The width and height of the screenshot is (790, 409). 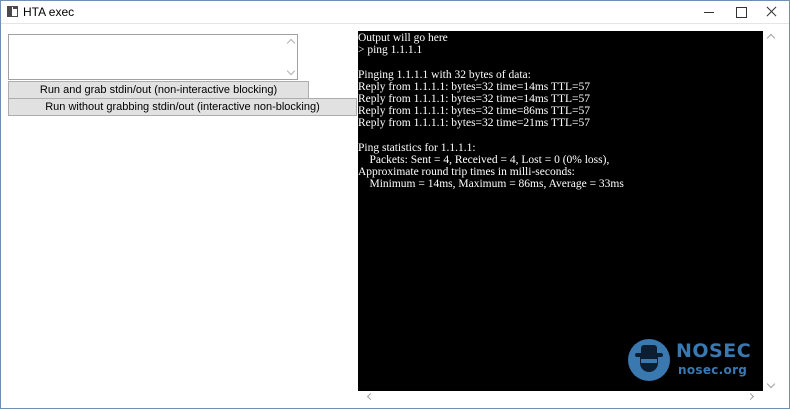 What do you see at coordinates (714, 351) in the screenshot?
I see `watermark-brand: NOSEC` at bounding box center [714, 351].